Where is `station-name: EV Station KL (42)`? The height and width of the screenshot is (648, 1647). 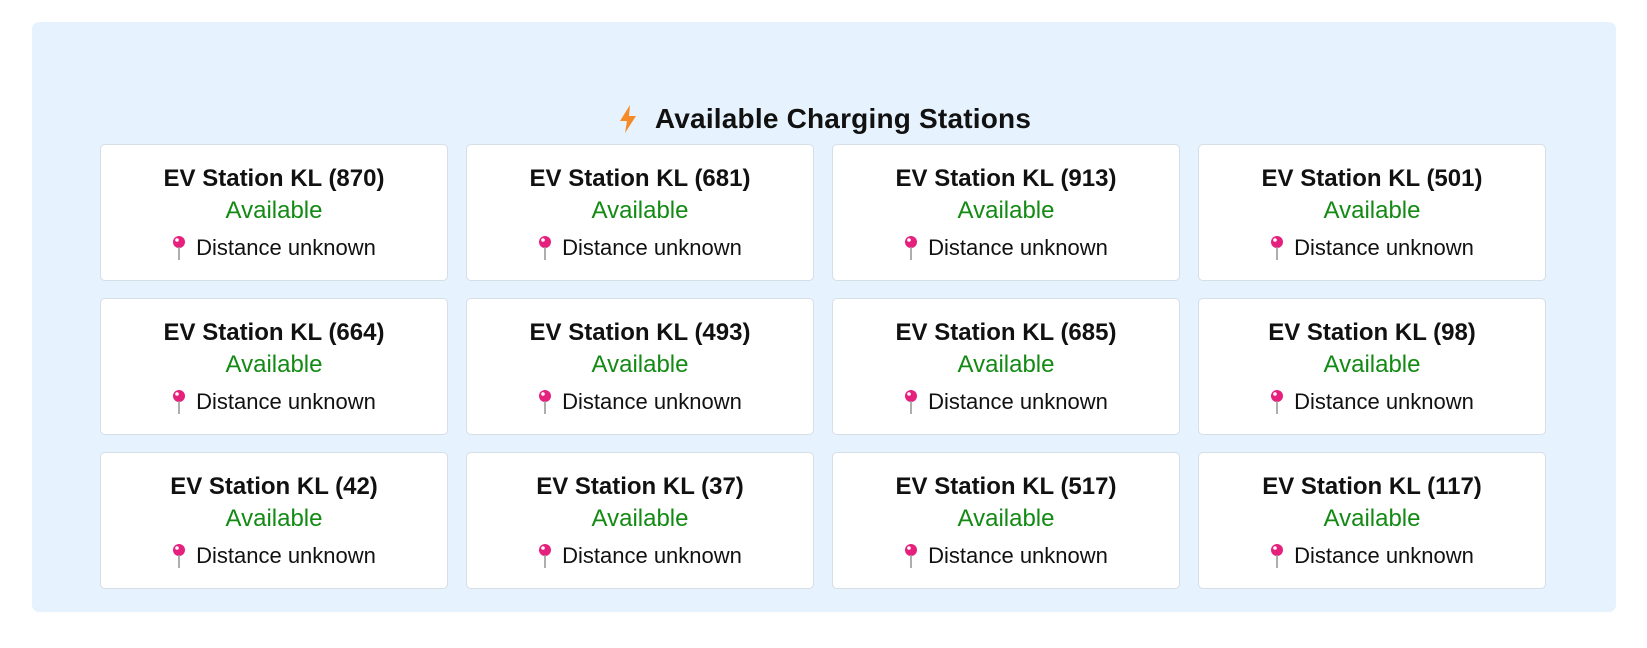 station-name: EV Station KL (42) is located at coordinates (274, 486).